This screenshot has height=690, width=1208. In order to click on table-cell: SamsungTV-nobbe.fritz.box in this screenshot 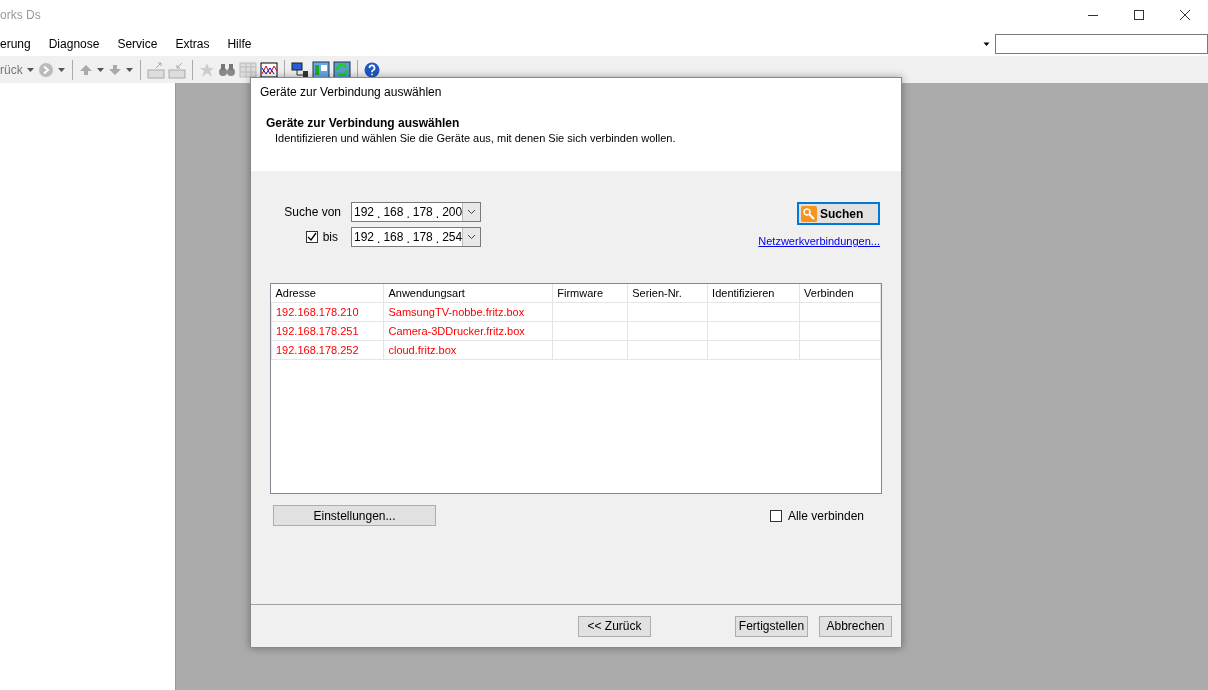, I will do `click(468, 312)`.